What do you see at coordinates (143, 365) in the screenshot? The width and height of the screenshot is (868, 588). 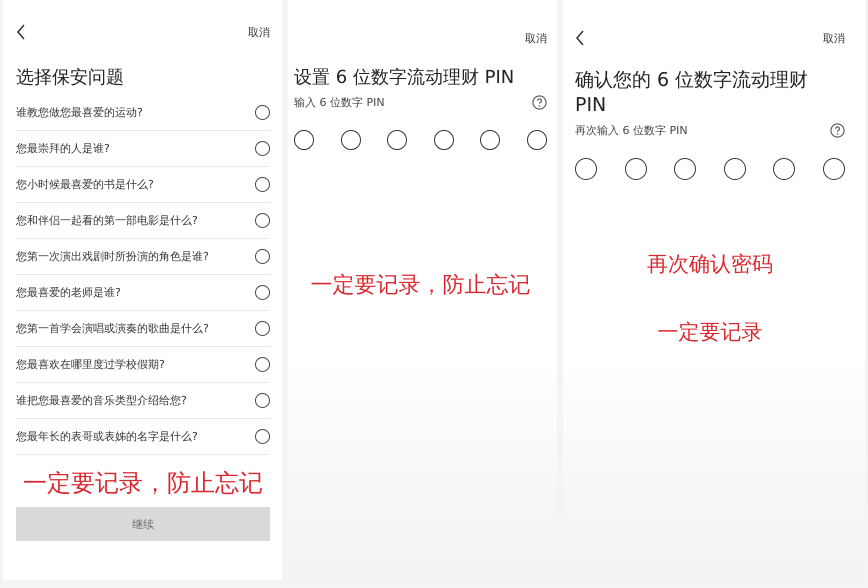 I see `question-option: 您最喜欢在哪里度过学校假期?` at bounding box center [143, 365].